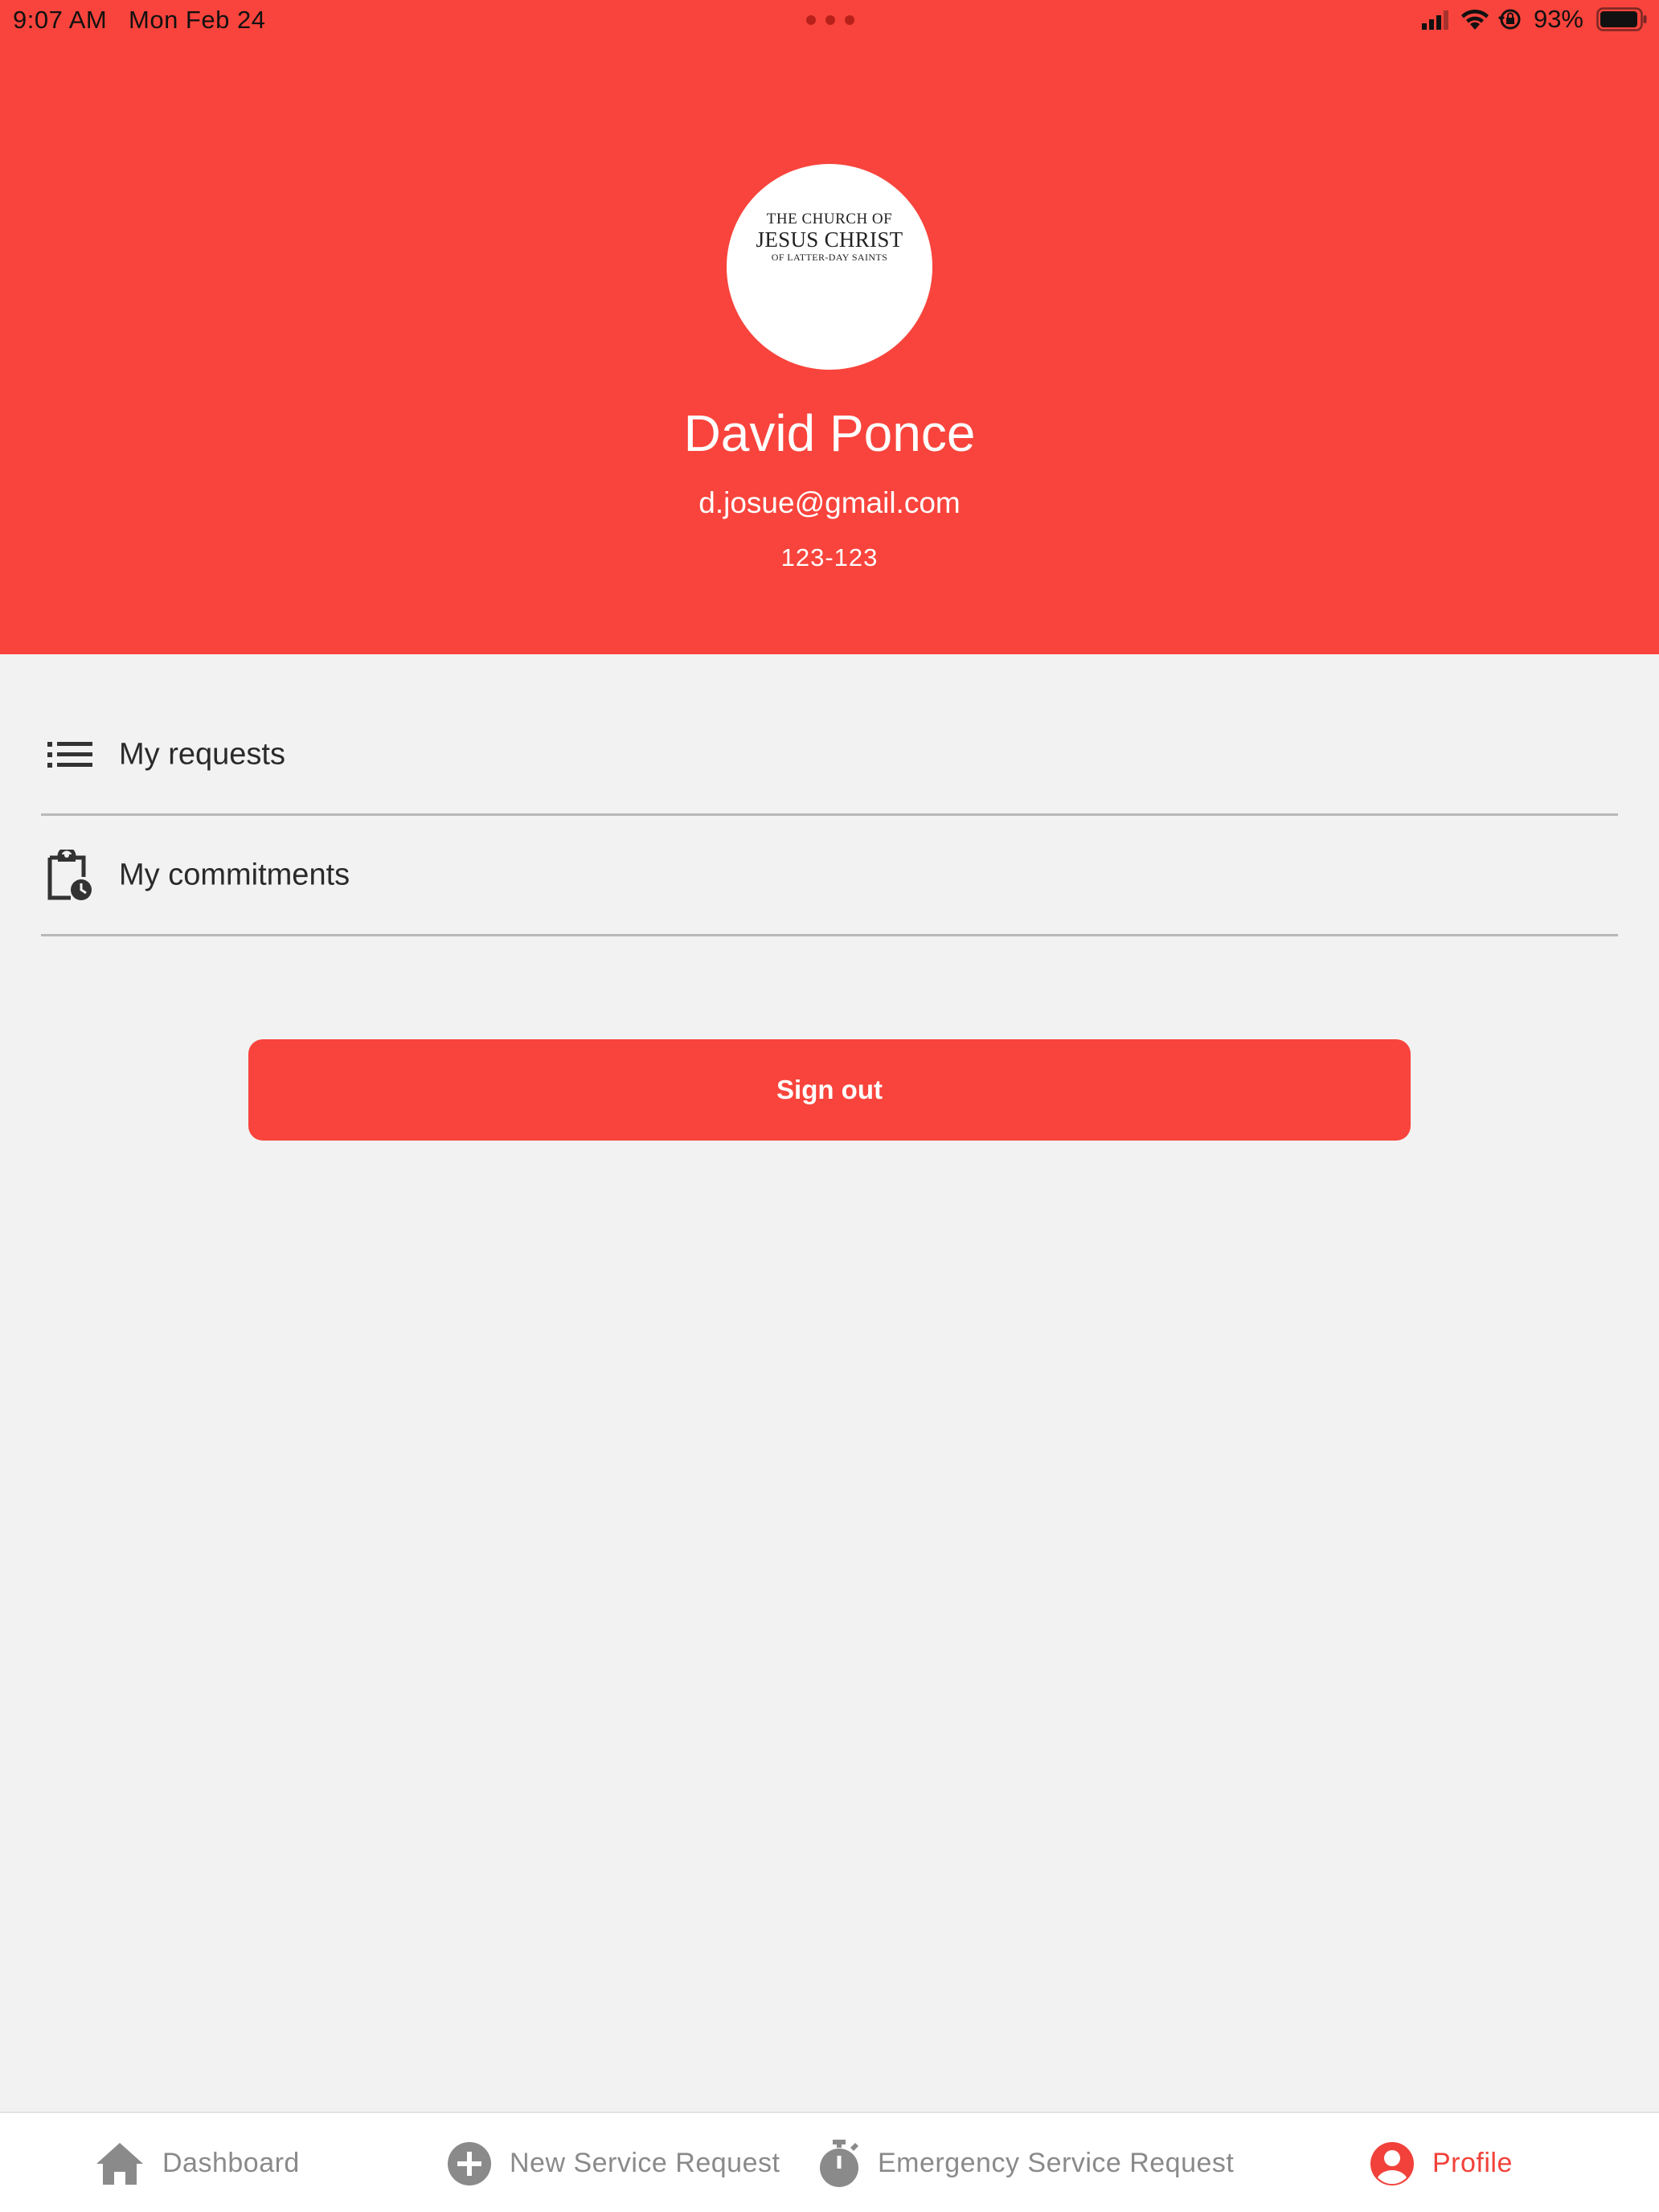 The height and width of the screenshot is (2212, 1659). Describe the element at coordinates (1509, 19) in the screenshot. I see `orientation-lock-icon` at that location.